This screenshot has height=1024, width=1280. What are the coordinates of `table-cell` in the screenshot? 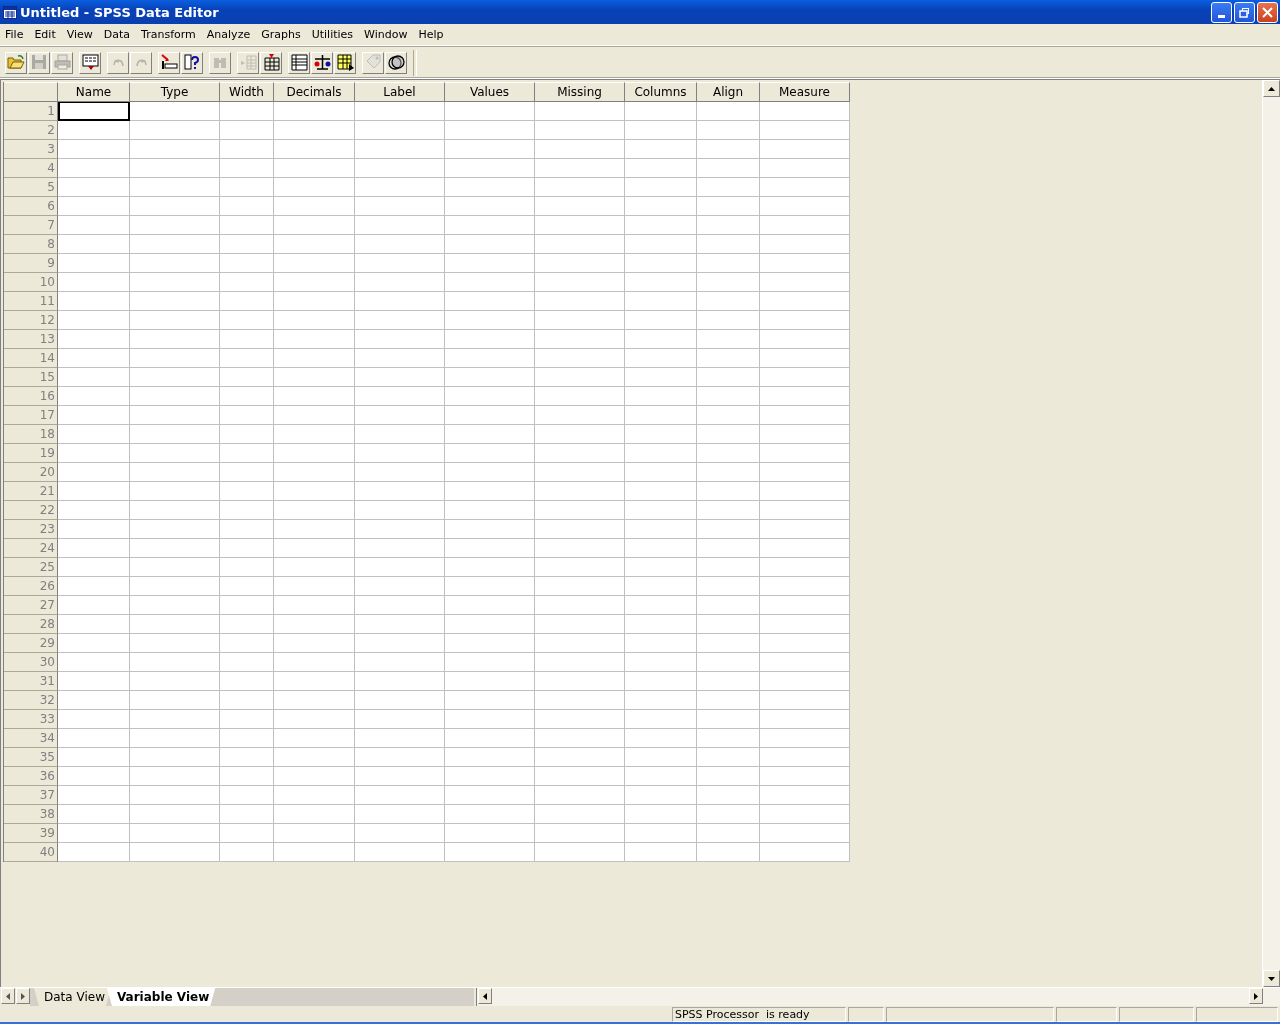 It's located at (94, 111).